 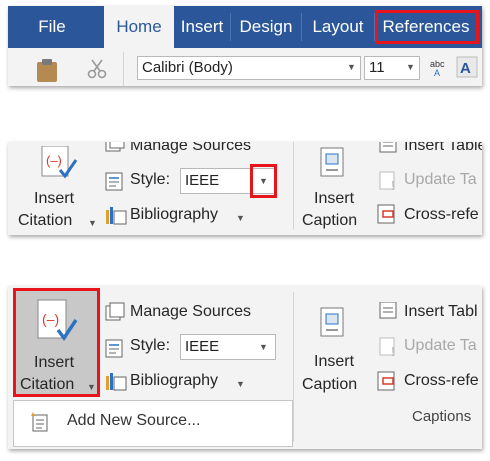 I want to click on toolbar-divider, so click(x=123, y=69).